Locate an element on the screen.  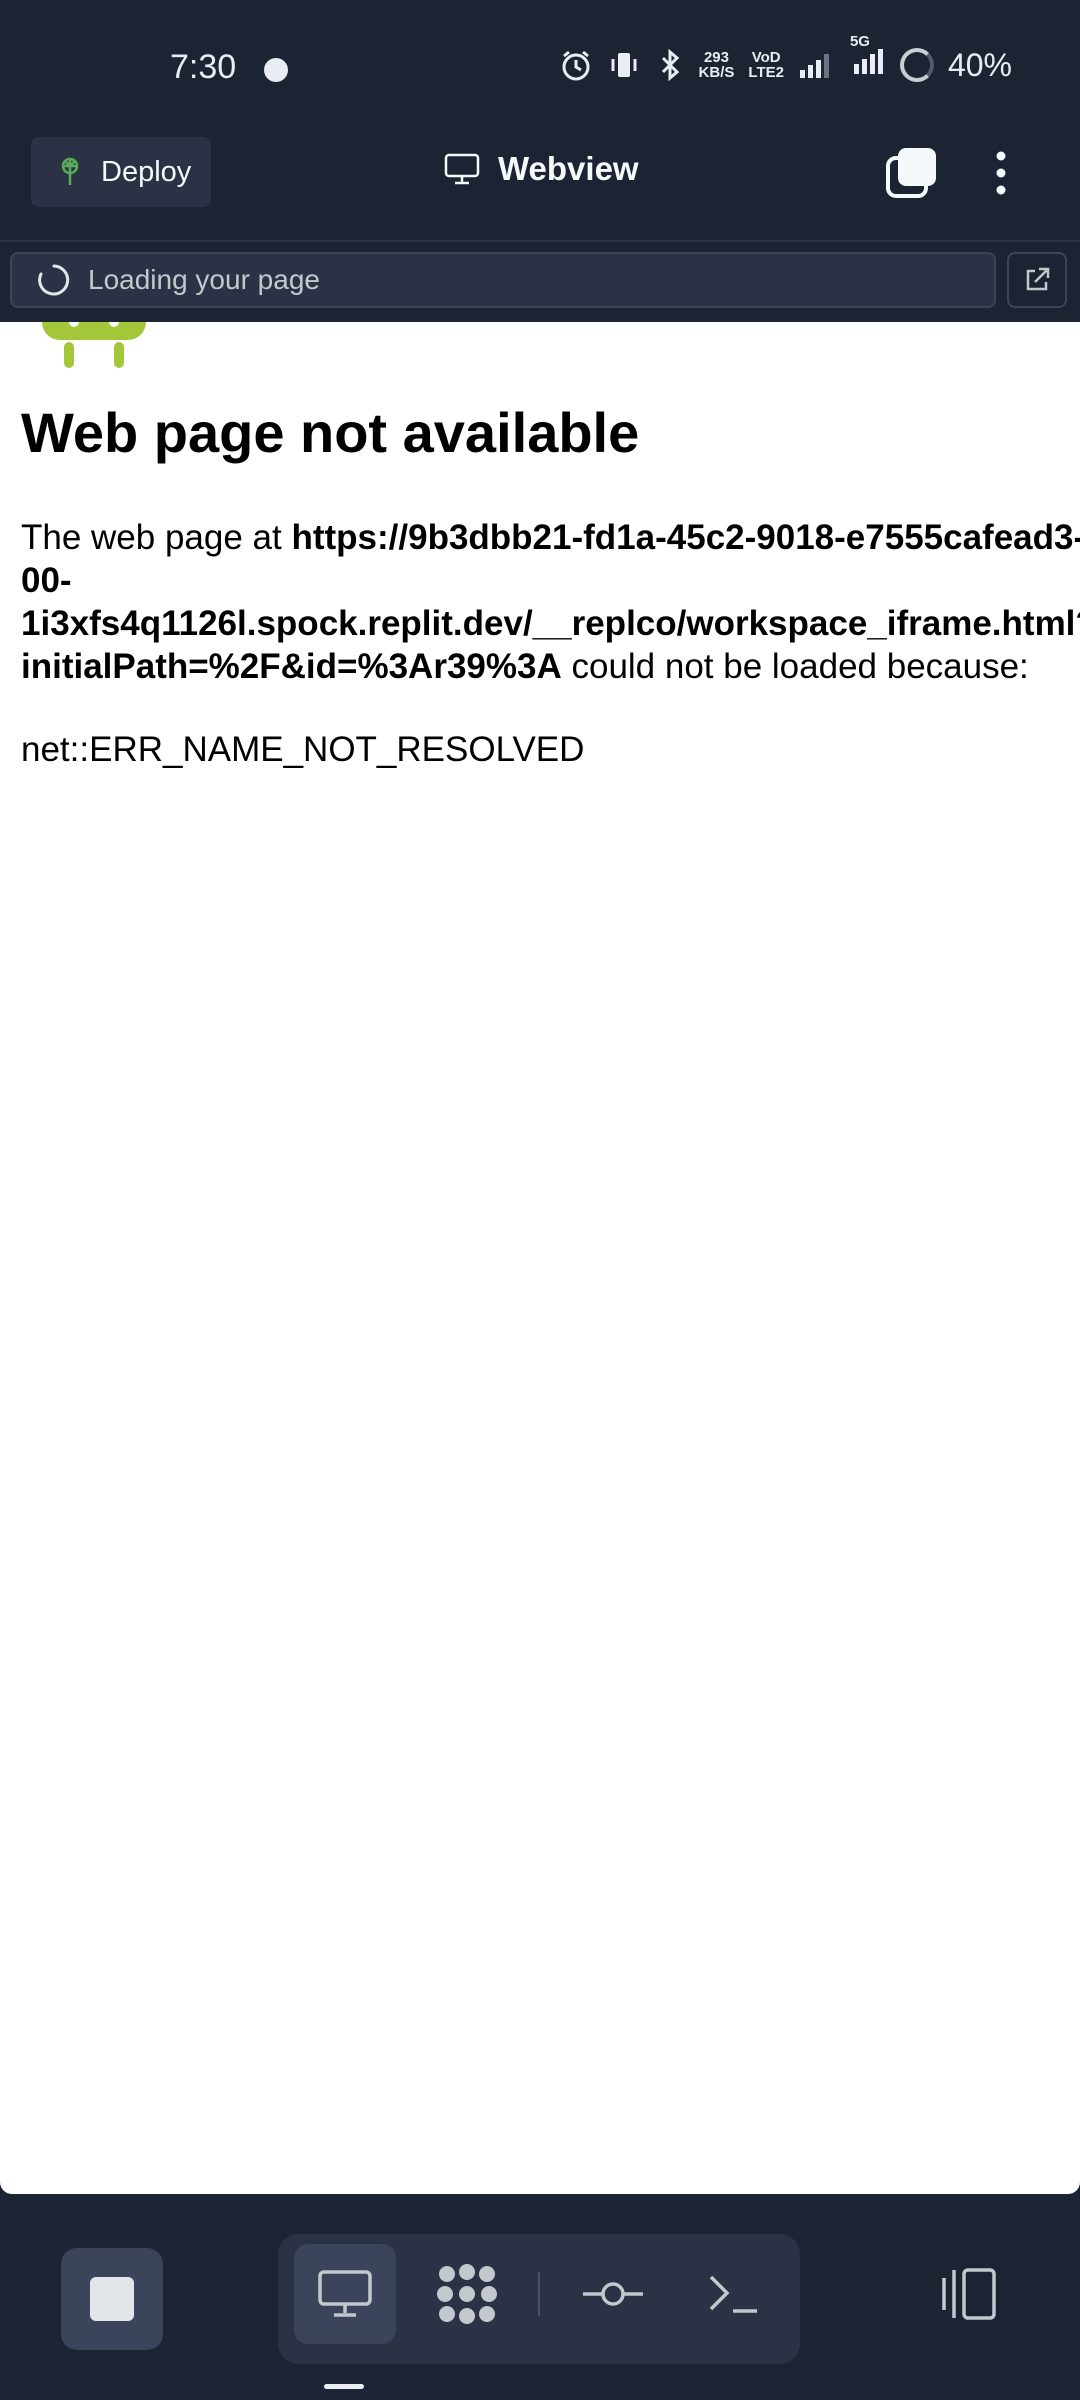
error-code: net::ERR_NAME_NOT_RESOLVED is located at coordinates (303, 749).